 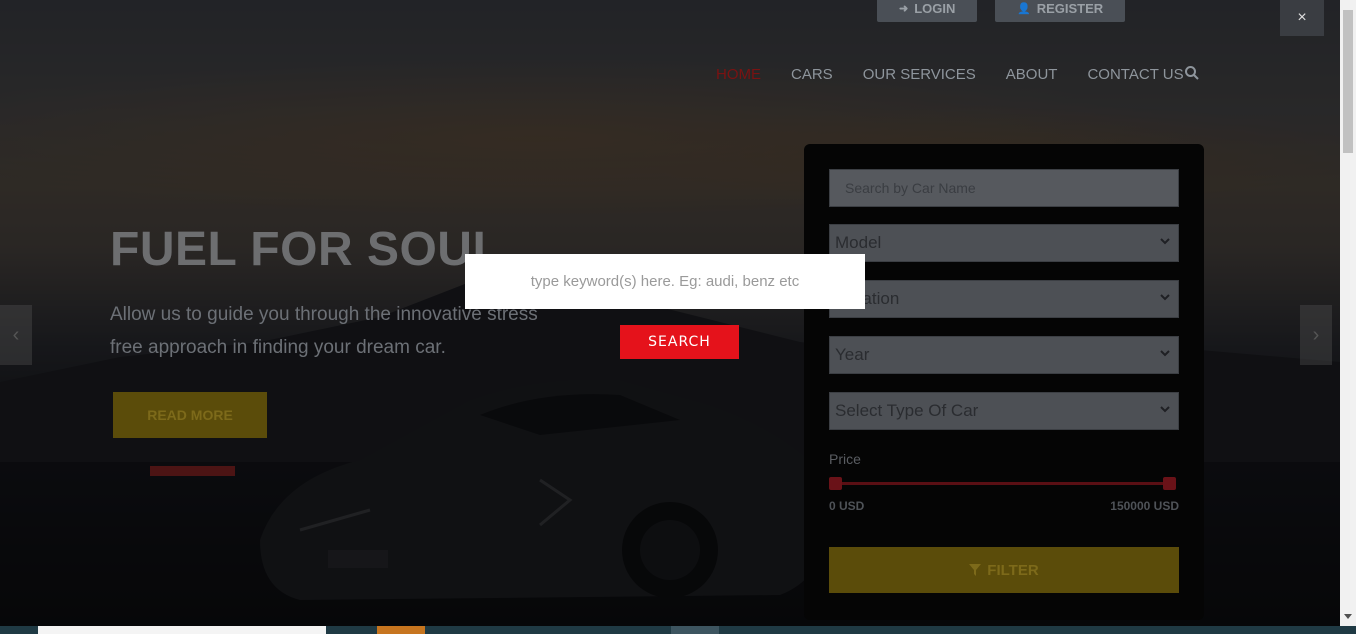 I want to click on chevron-left-icon: ‹, so click(x=16, y=334).